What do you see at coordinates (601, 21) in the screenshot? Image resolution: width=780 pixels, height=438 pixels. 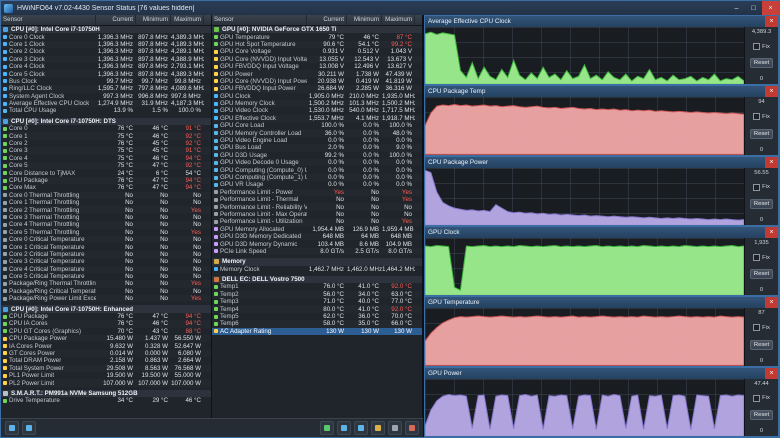 I see `graph-titlebar: Average Effective CPU Clock ×` at bounding box center [601, 21].